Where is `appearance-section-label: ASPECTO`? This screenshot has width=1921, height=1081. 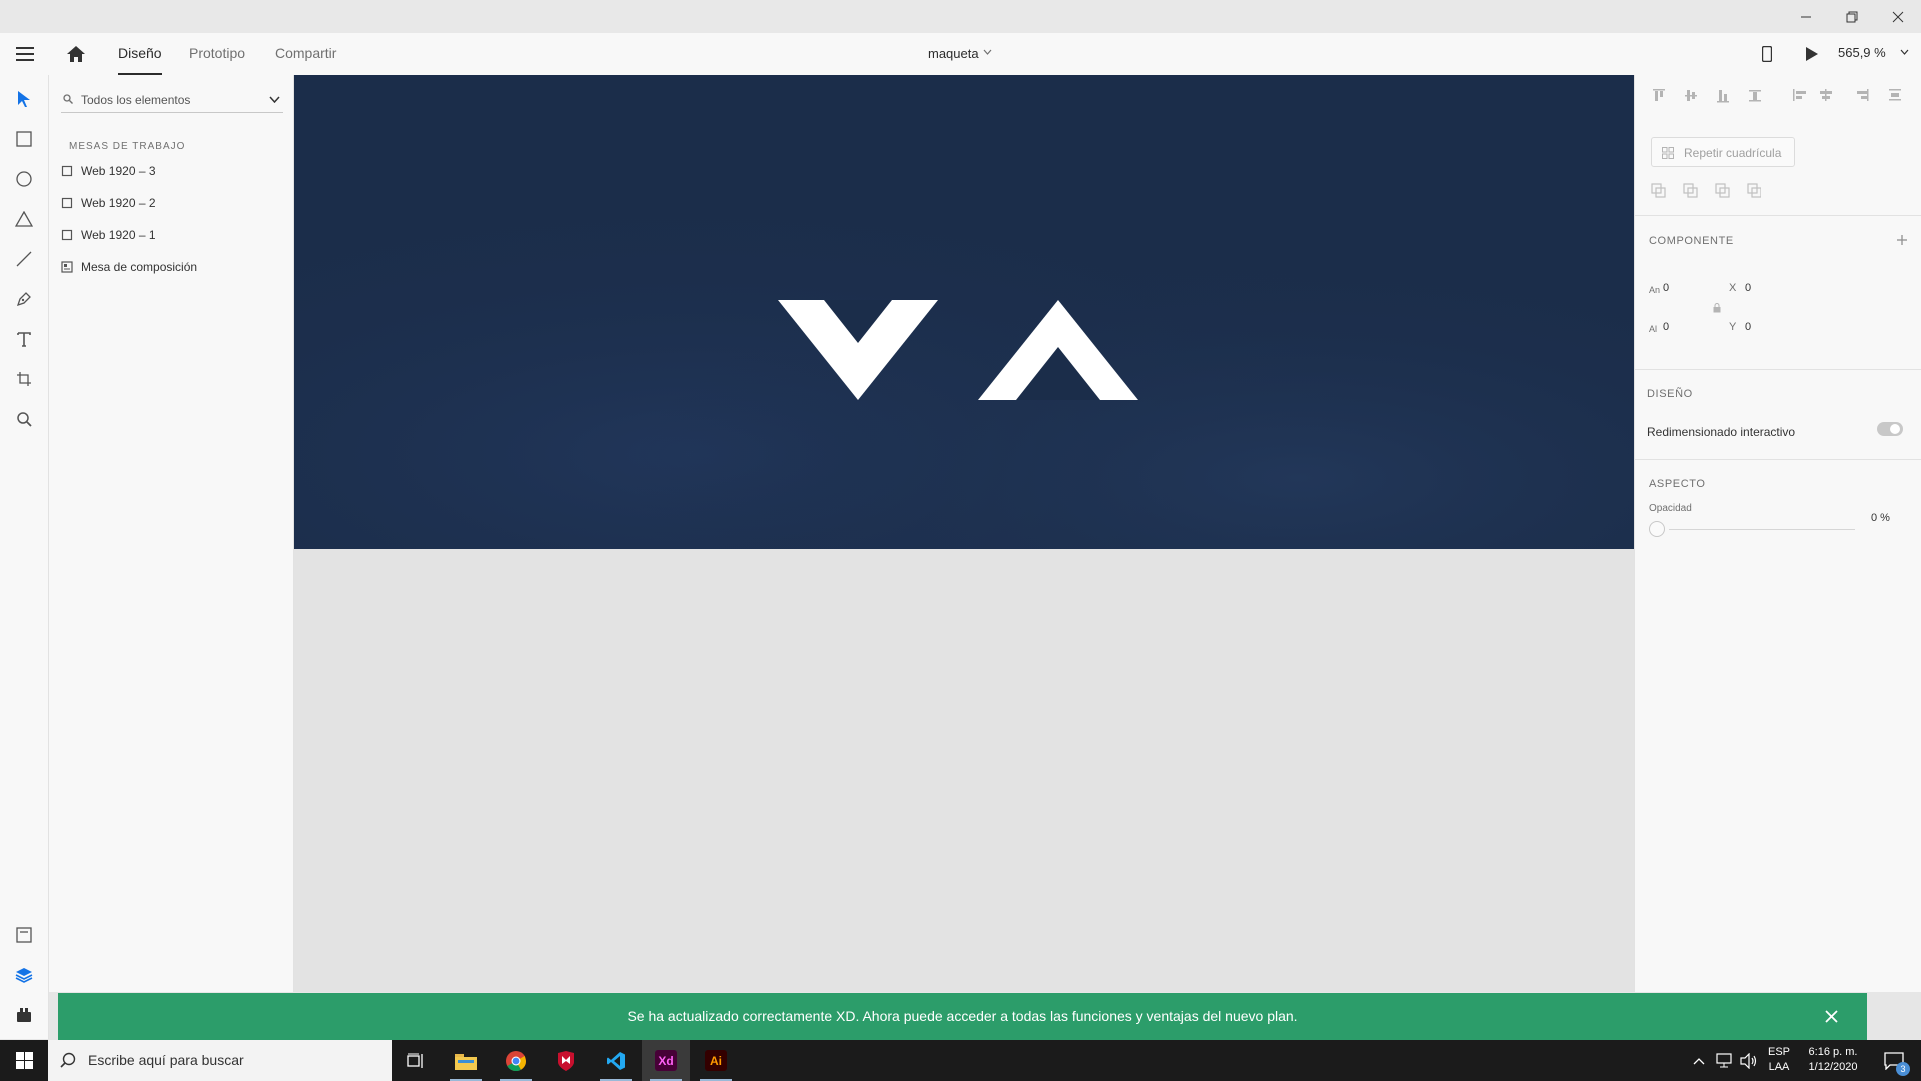 appearance-section-label: ASPECTO is located at coordinates (1677, 484).